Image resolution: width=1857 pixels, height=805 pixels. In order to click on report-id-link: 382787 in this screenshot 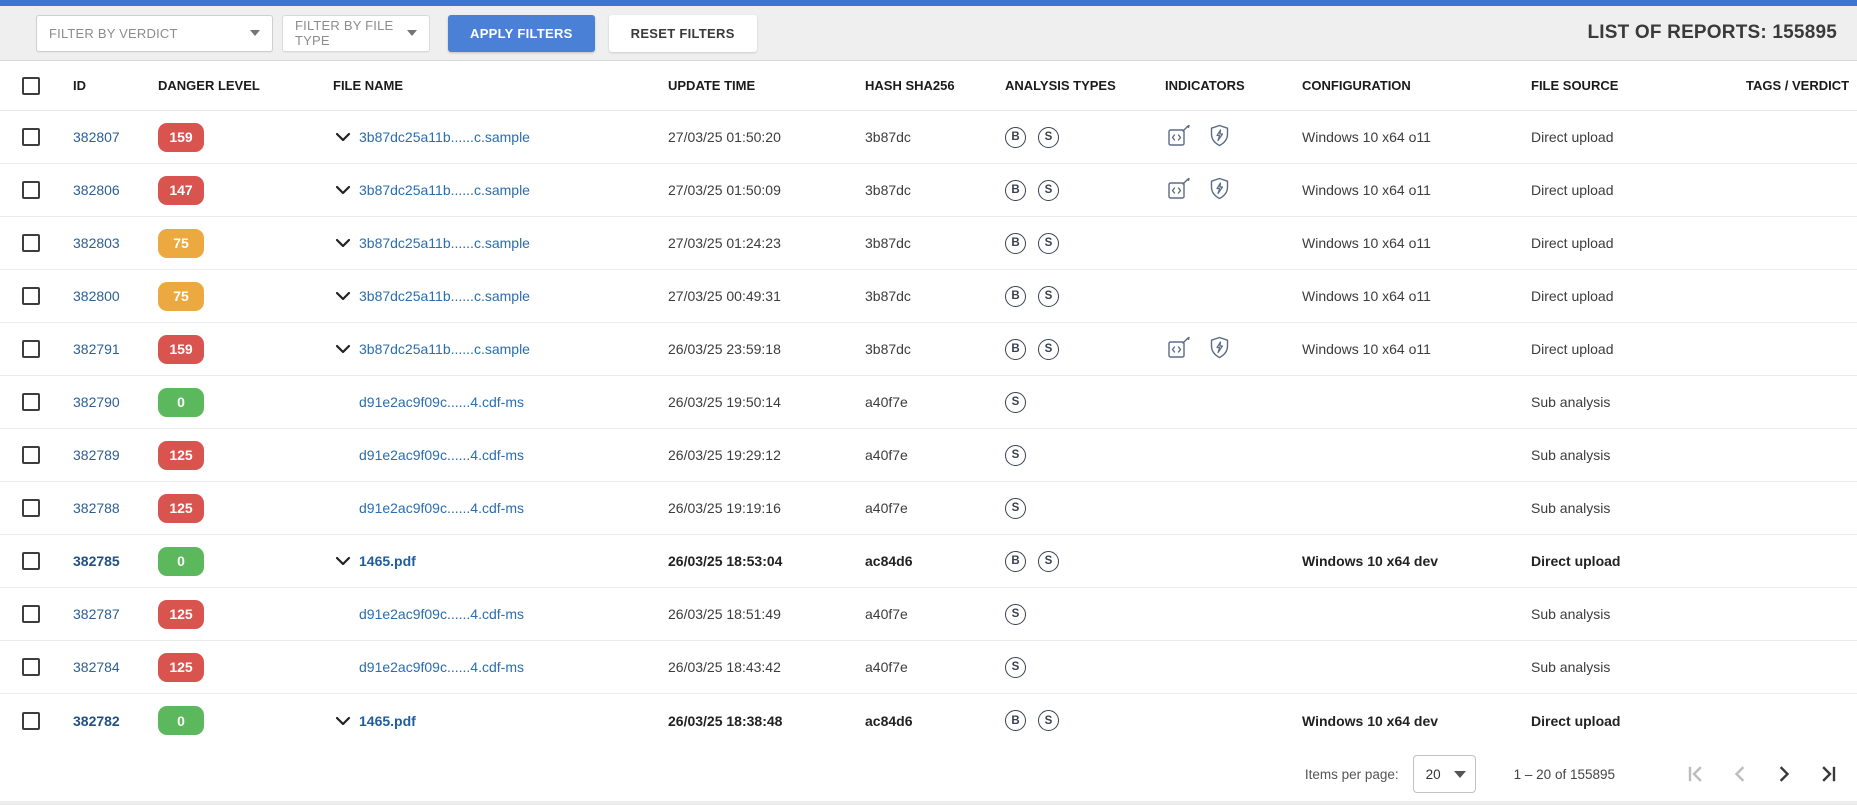, I will do `click(96, 614)`.